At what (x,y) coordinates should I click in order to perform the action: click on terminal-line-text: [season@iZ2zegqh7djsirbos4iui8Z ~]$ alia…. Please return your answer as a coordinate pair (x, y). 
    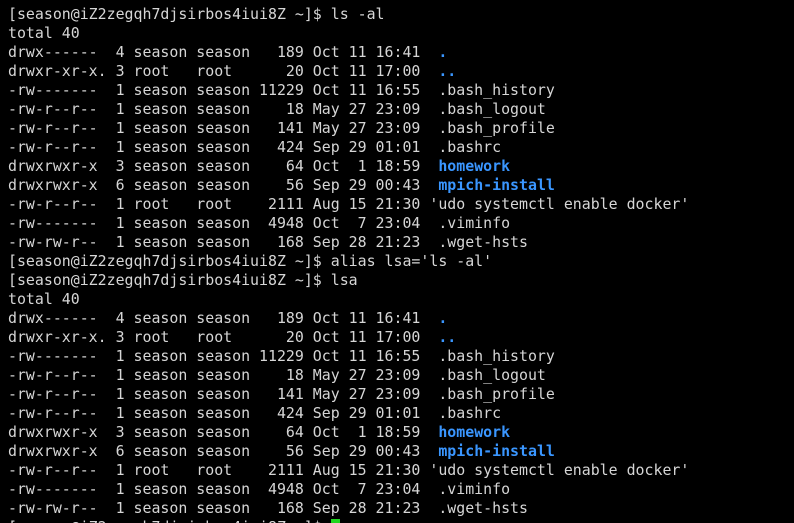
    Looking at the image, I should click on (250, 261).